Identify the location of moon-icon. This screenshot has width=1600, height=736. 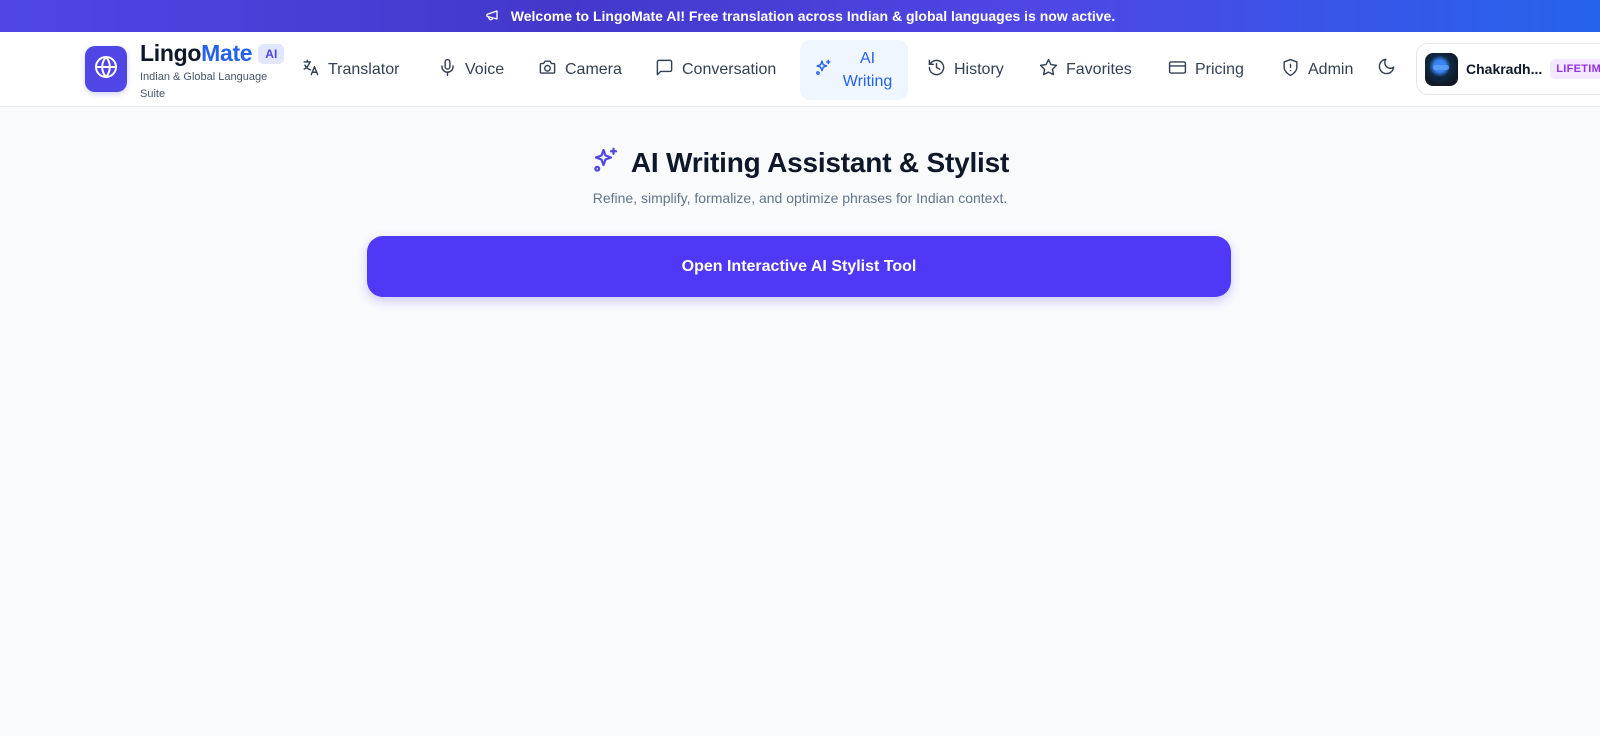
(1386, 69).